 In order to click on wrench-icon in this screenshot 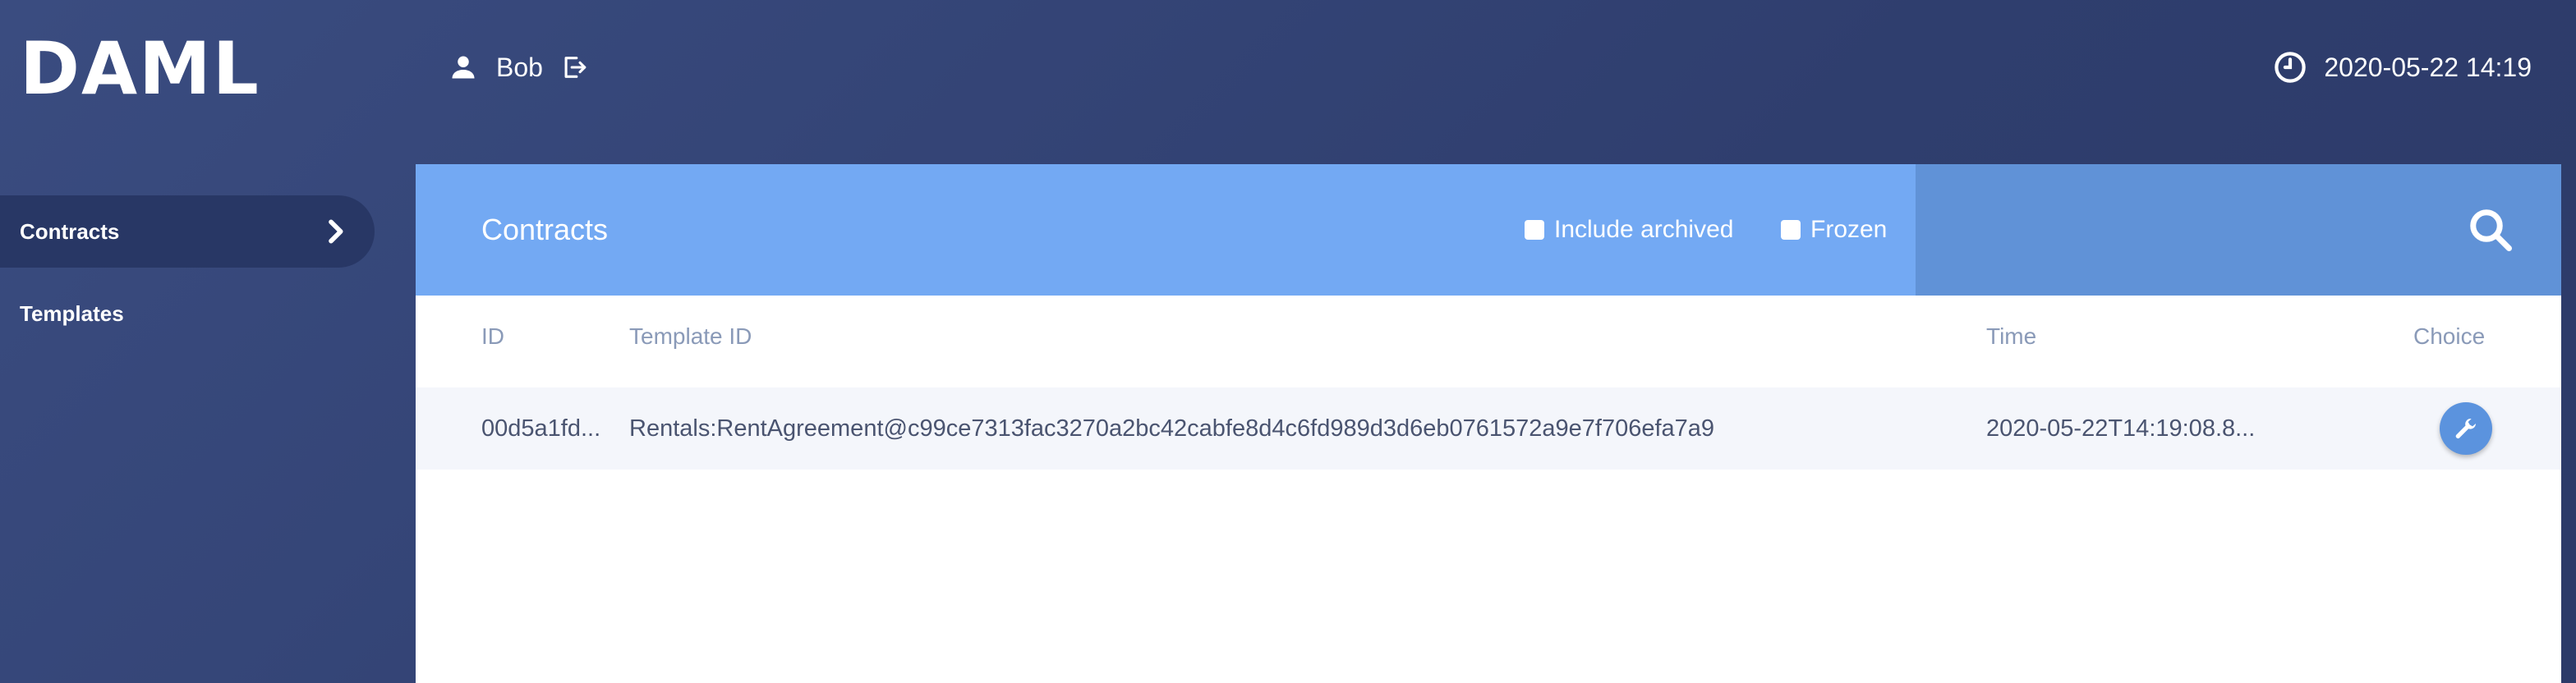, I will do `click(2465, 428)`.